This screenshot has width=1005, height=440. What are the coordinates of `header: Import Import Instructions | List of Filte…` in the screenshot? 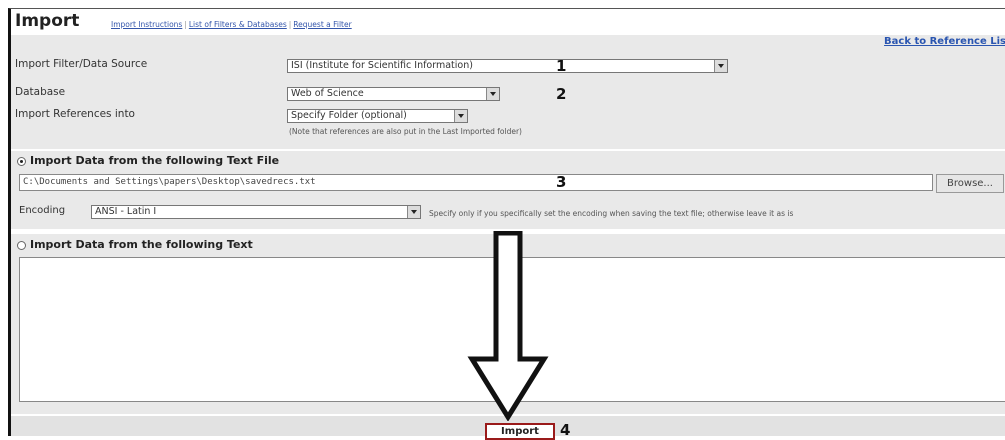 It's located at (508, 21).